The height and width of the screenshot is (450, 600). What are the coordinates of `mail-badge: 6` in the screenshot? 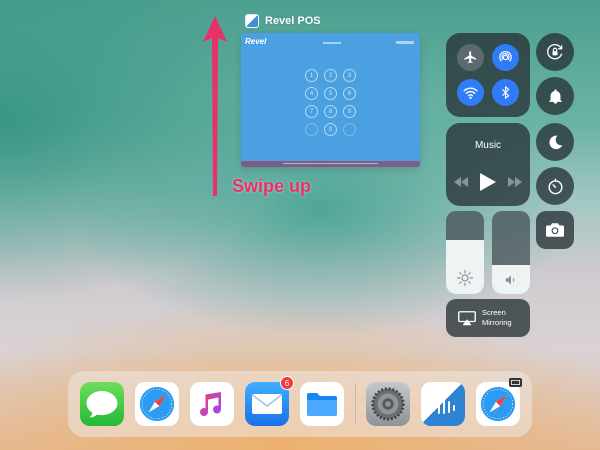 It's located at (287, 383).